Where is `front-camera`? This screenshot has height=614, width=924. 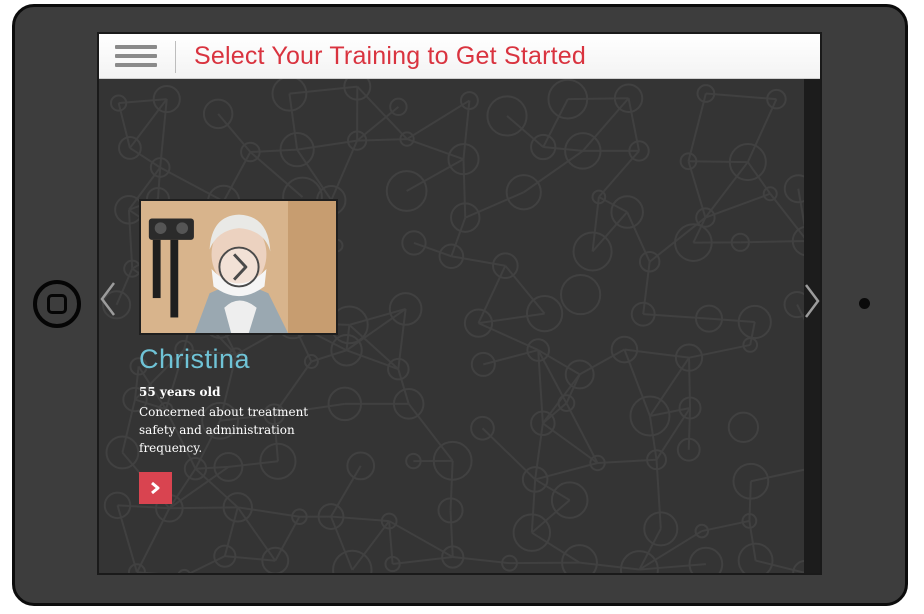
front-camera is located at coordinates (864, 303).